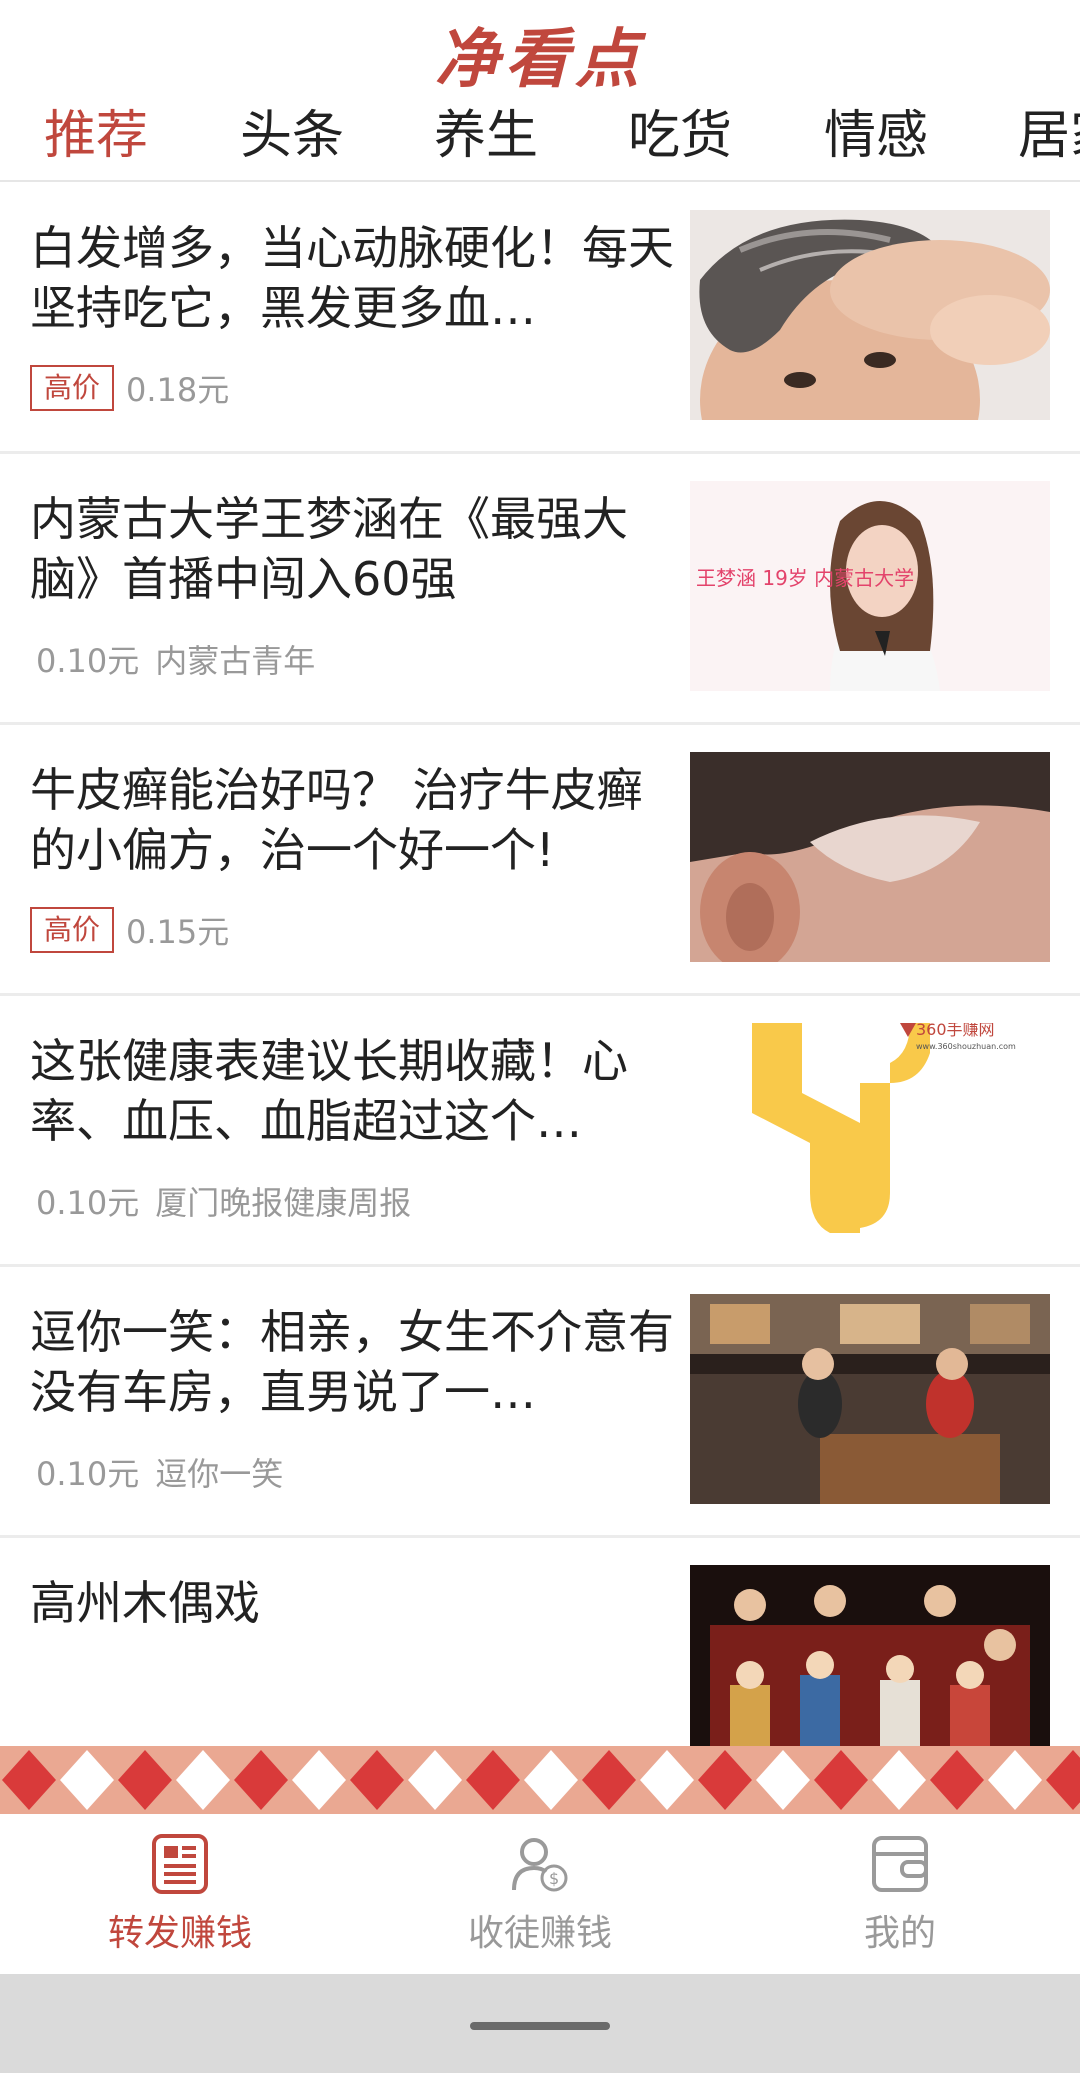 This screenshot has height=2073, width=1080. I want to click on article-price: 0.18元, so click(178, 390).